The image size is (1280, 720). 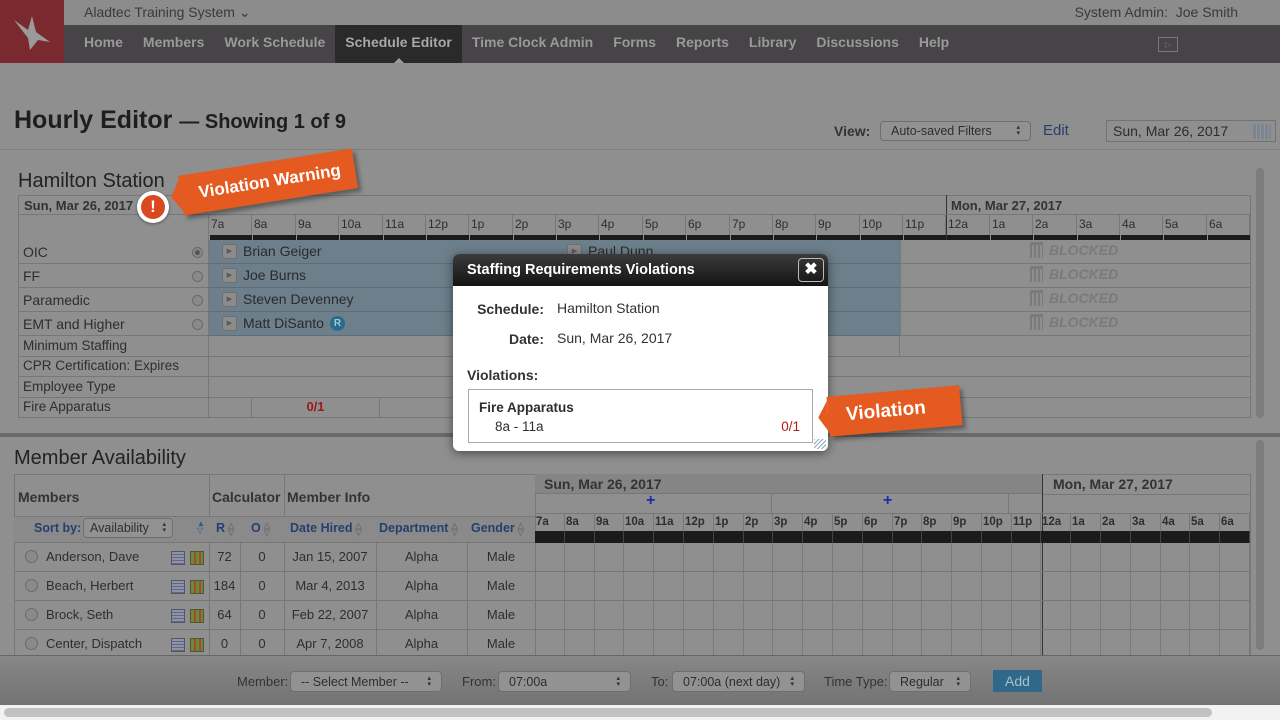 What do you see at coordinates (167, 12) in the screenshot?
I see `app-switcher: Aladtec Training System ⌄` at bounding box center [167, 12].